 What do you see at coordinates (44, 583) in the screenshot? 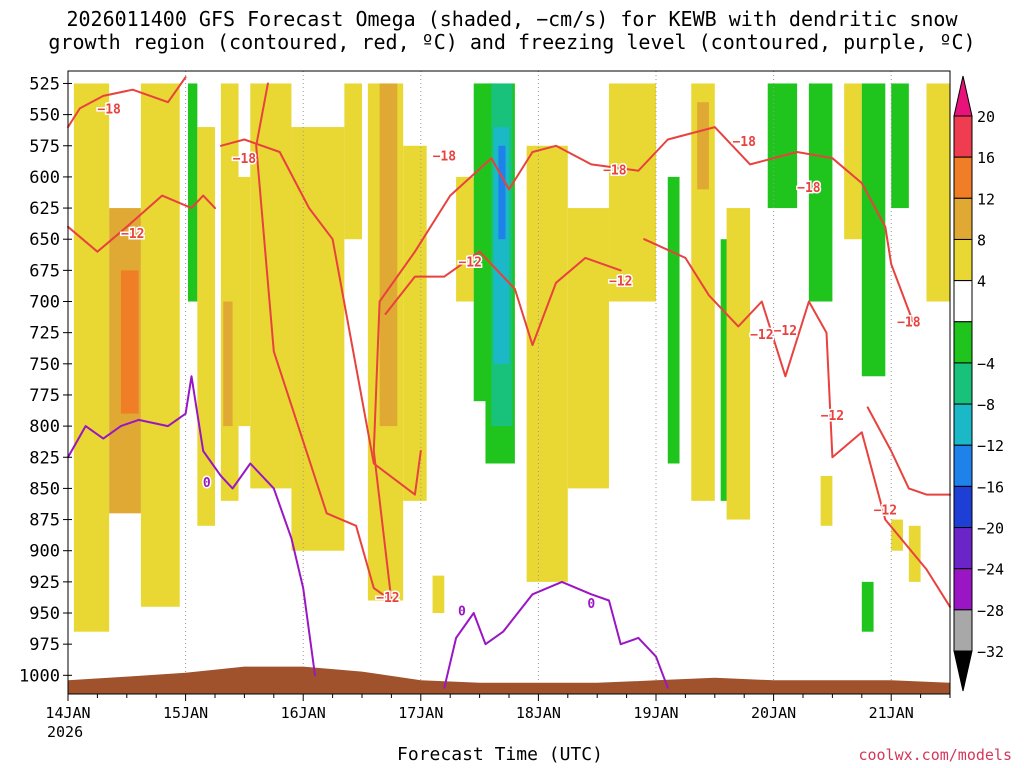
I see `y-tick-label: 925` at bounding box center [44, 583].